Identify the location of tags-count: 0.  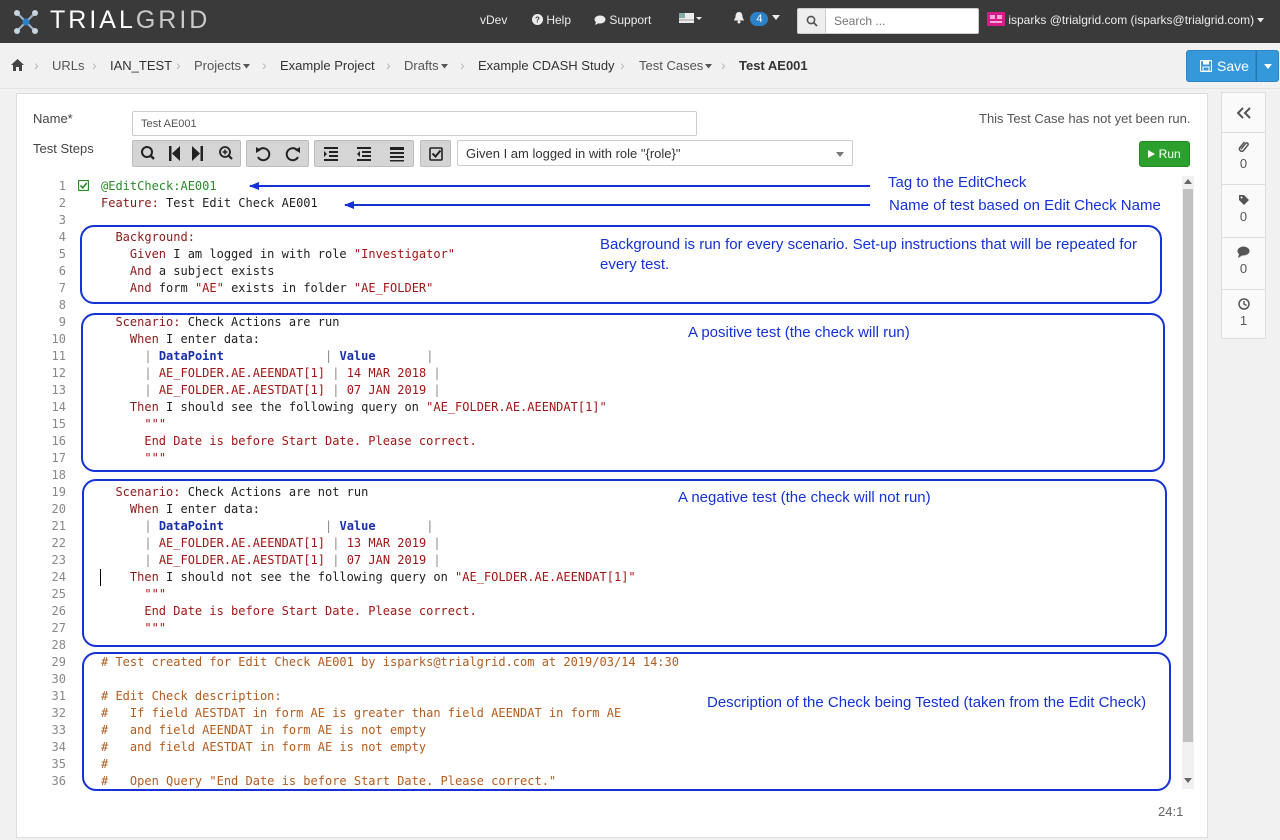
(1243, 216).